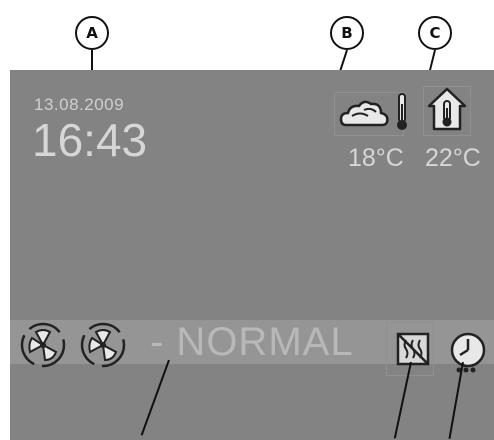 This screenshot has height=440, width=494. I want to click on clock-icon, so click(469, 353).